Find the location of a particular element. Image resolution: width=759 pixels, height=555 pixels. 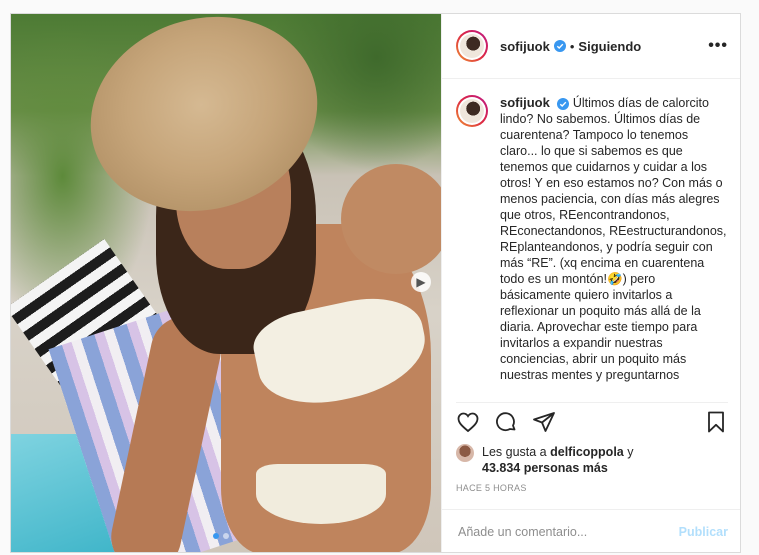

bookmark-icon is located at coordinates (716, 422).